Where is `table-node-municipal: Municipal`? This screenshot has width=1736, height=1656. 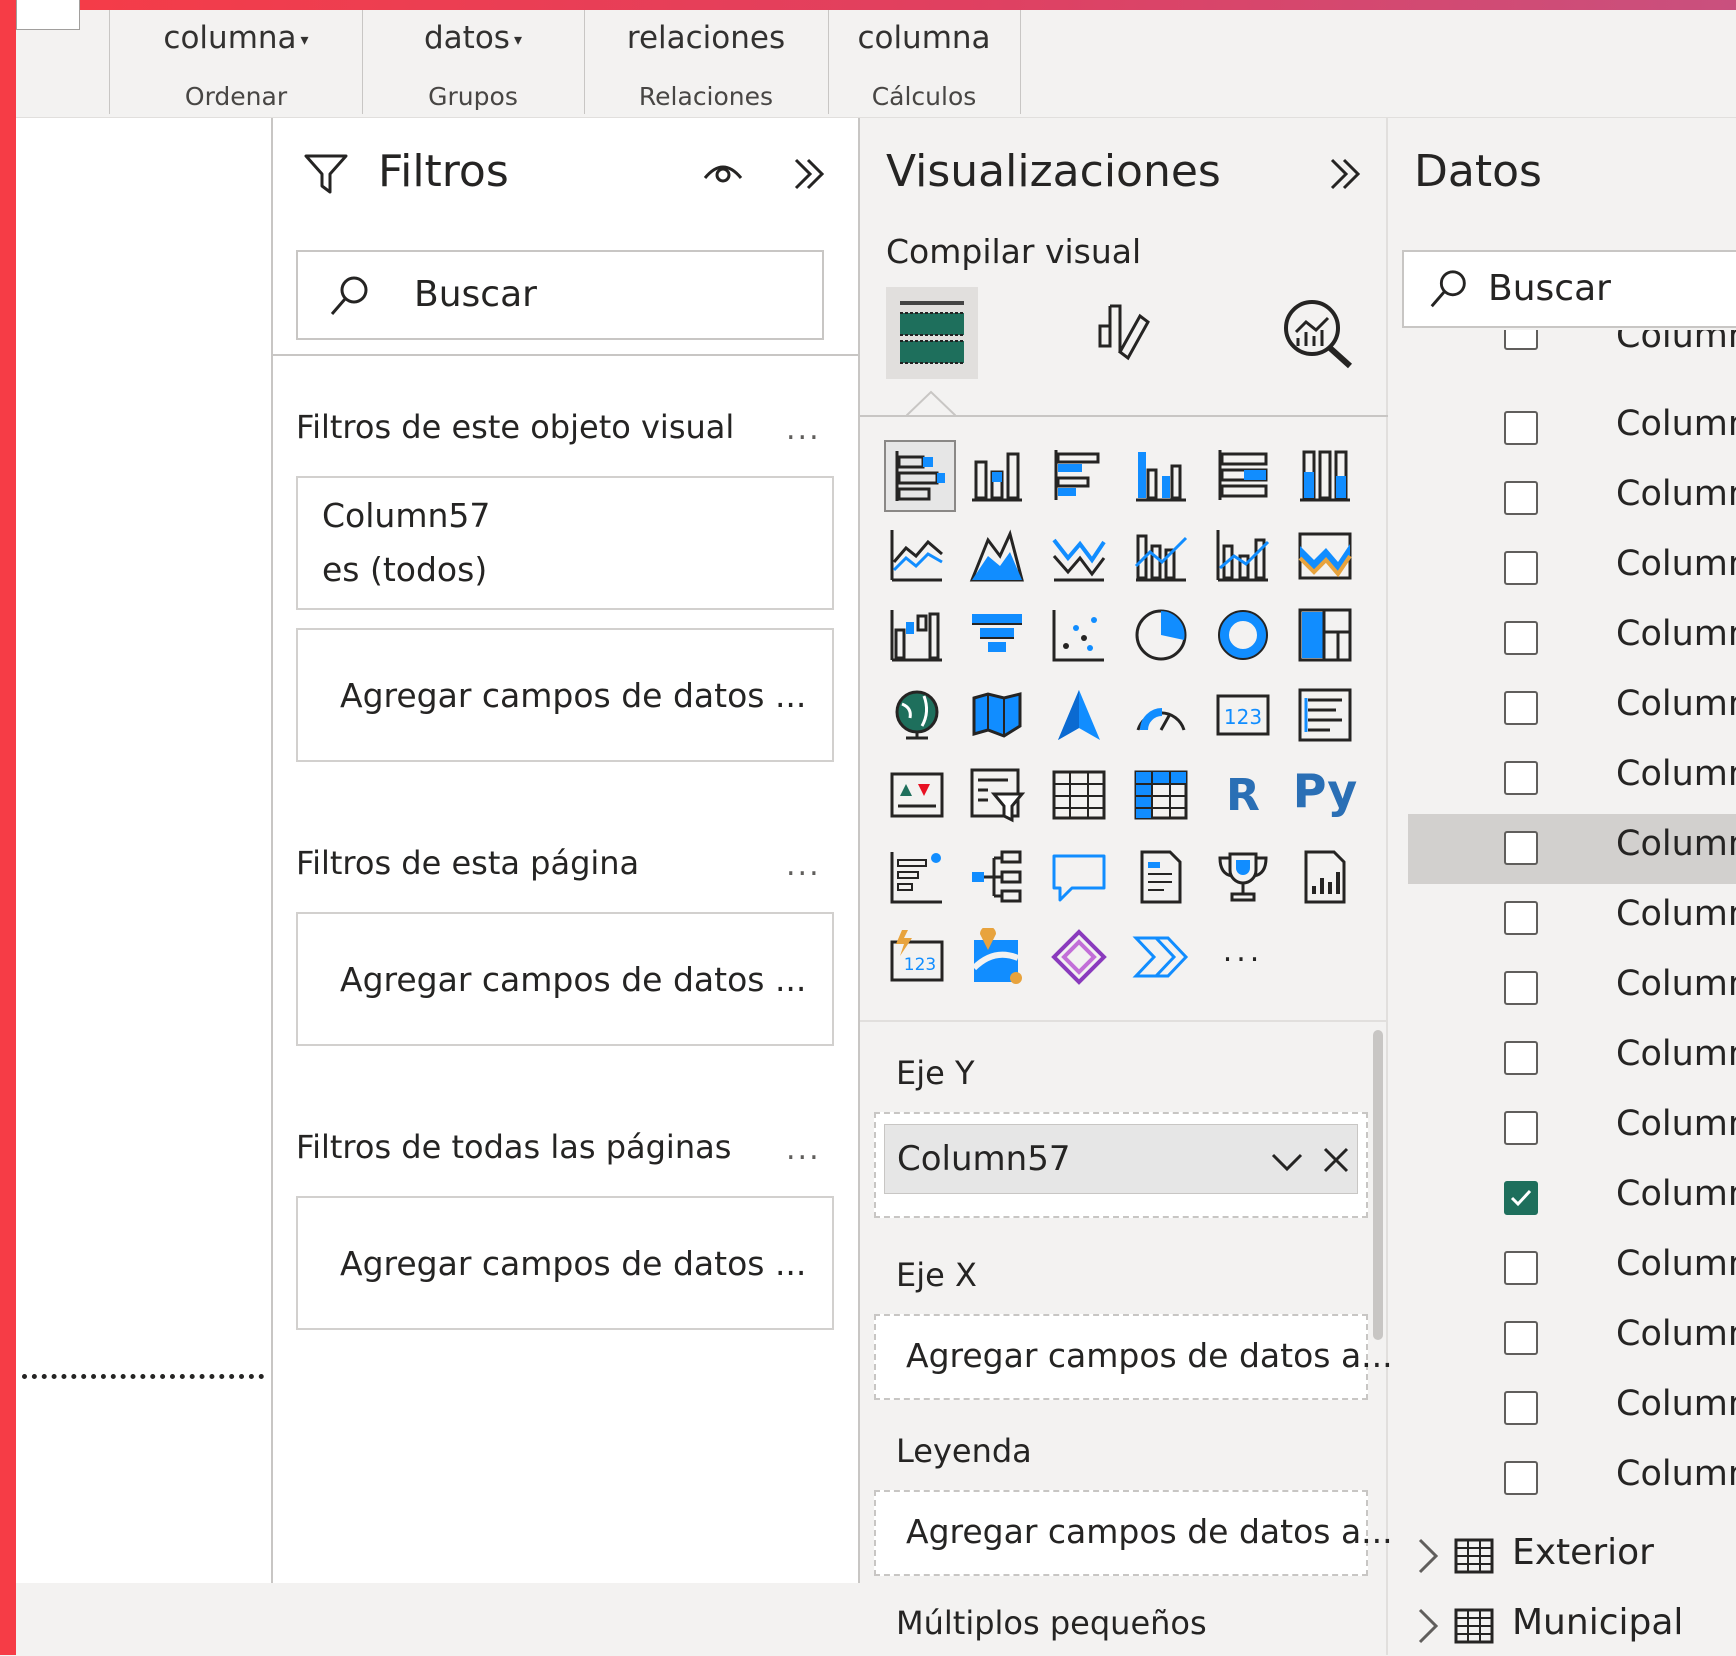 table-node-municipal: Municipal is located at coordinates (1576, 1626).